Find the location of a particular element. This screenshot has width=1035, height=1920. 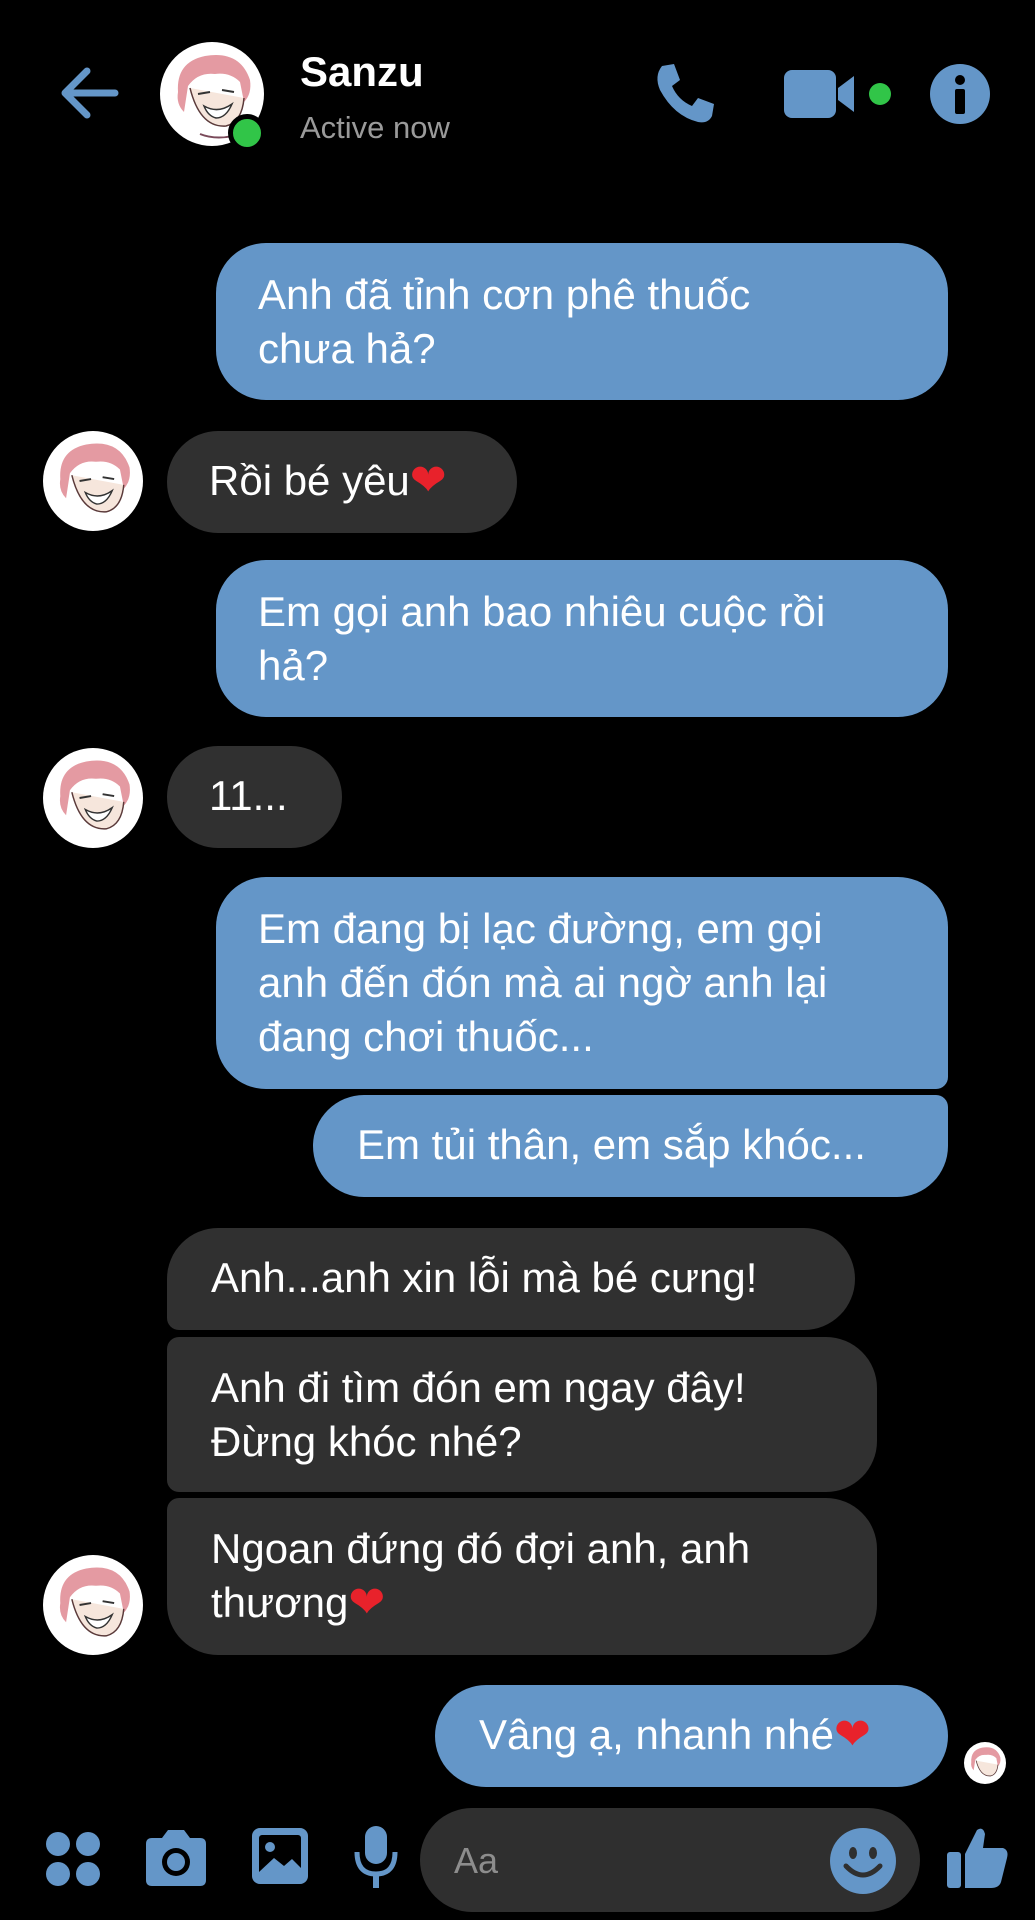

message-line: Ngoan đứng đó đợi anh, anh is located at coordinates (481, 1548).